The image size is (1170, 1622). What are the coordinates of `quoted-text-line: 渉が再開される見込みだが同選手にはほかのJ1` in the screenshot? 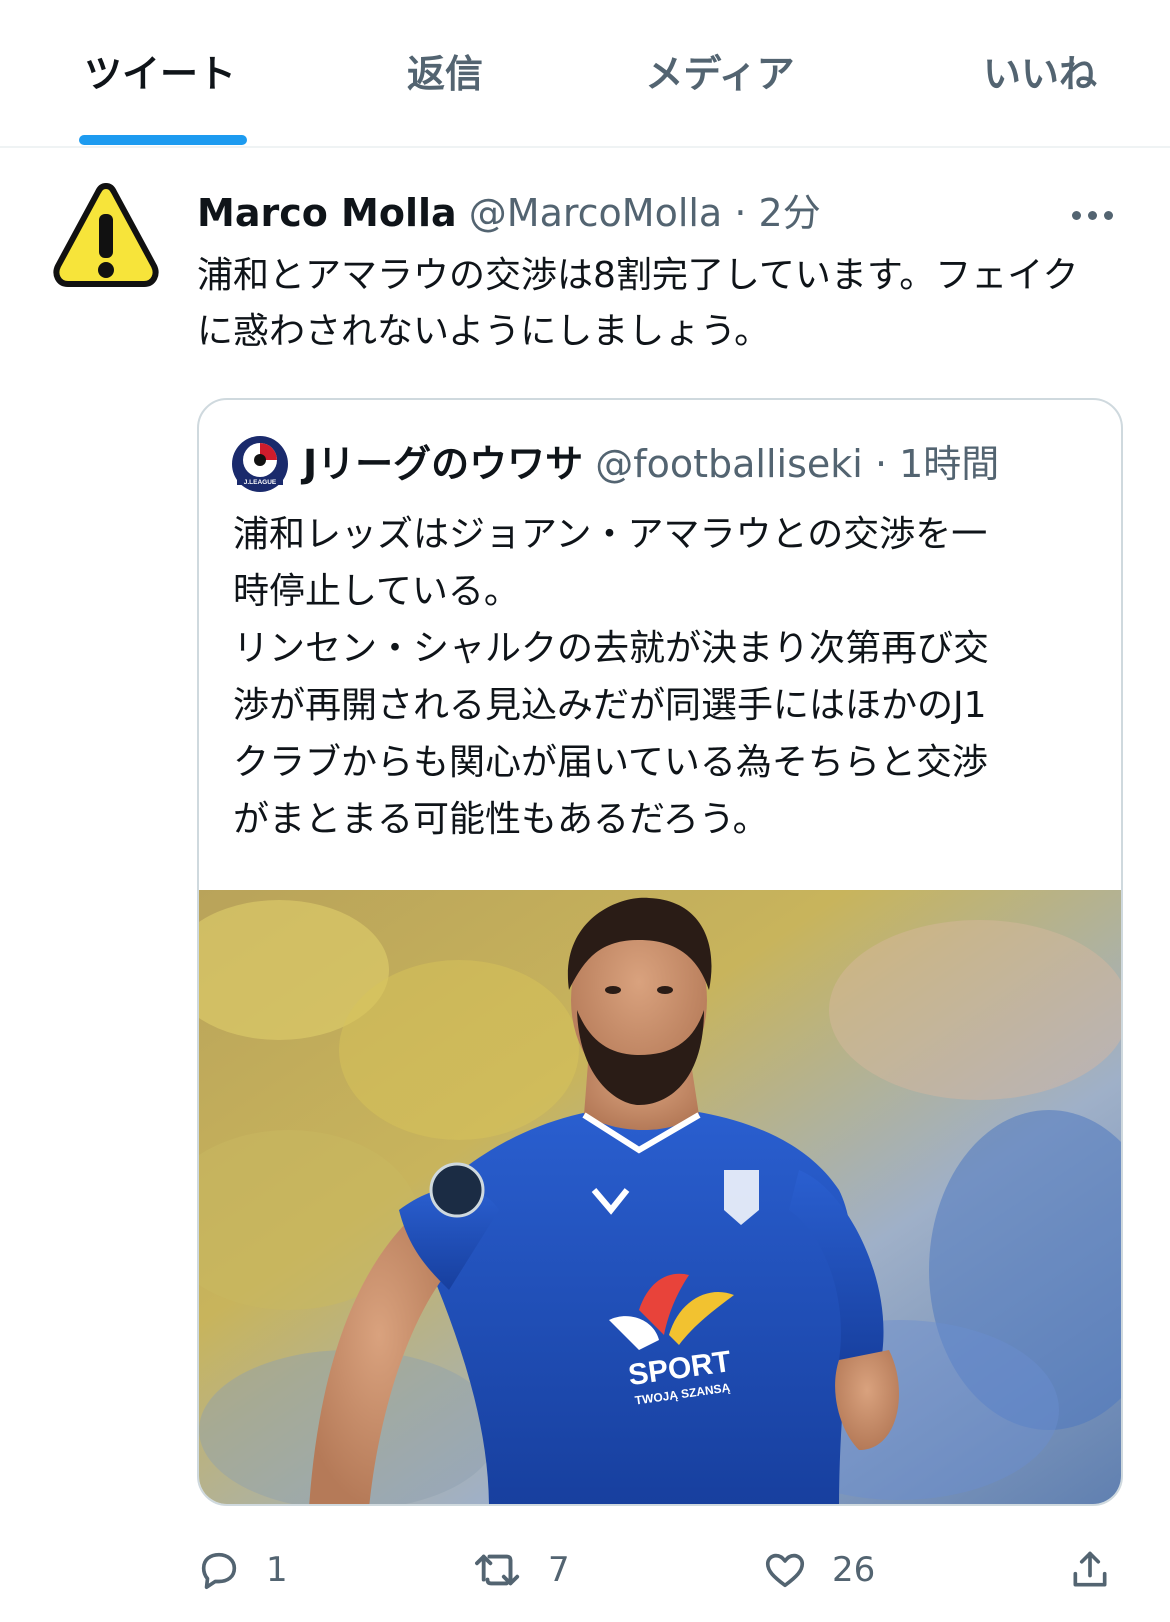 It's located at (610, 705).